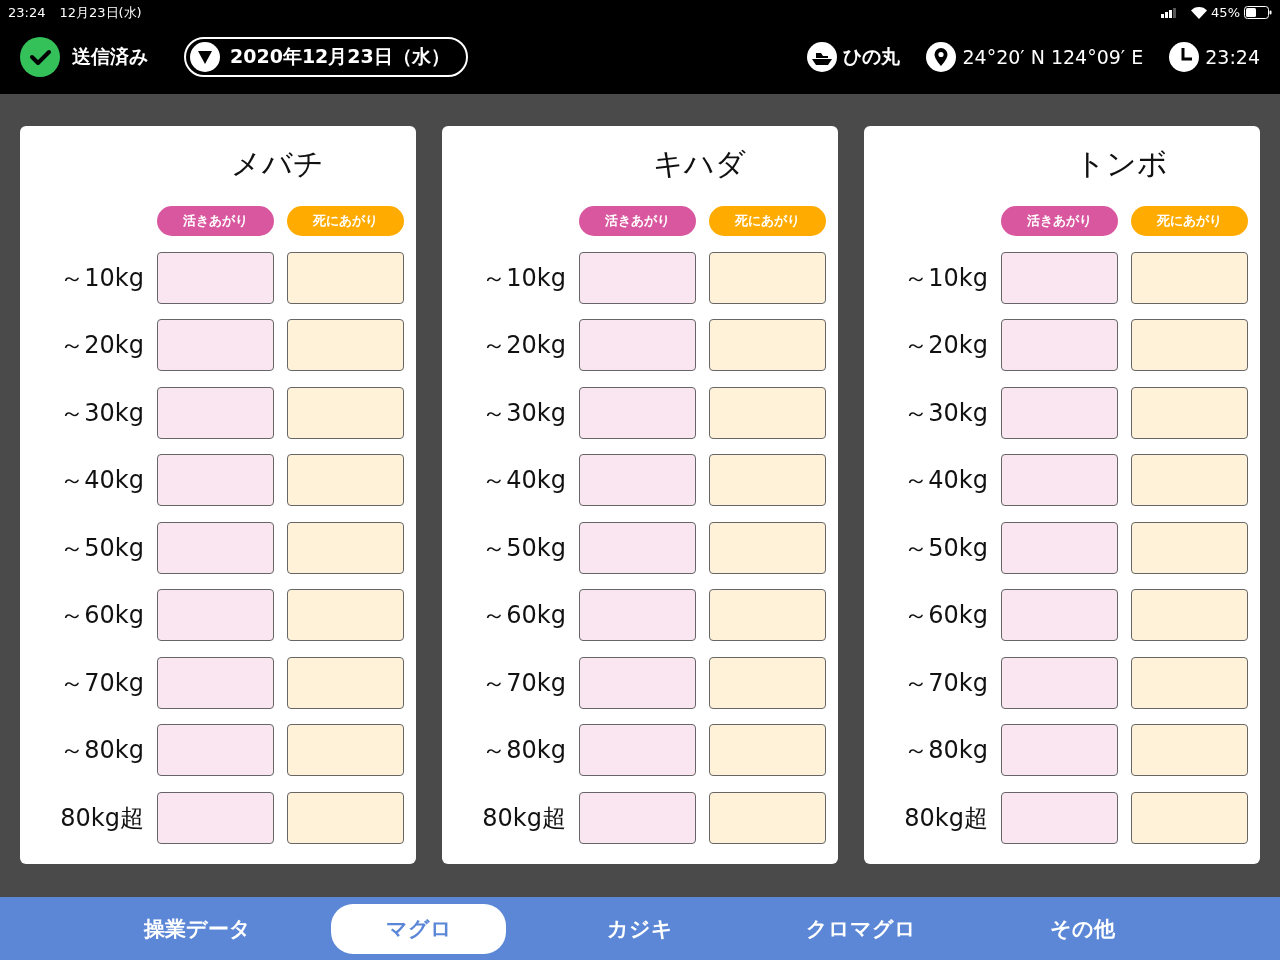 The width and height of the screenshot is (1280, 960). I want to click on status-time: 23:24, so click(27, 12).